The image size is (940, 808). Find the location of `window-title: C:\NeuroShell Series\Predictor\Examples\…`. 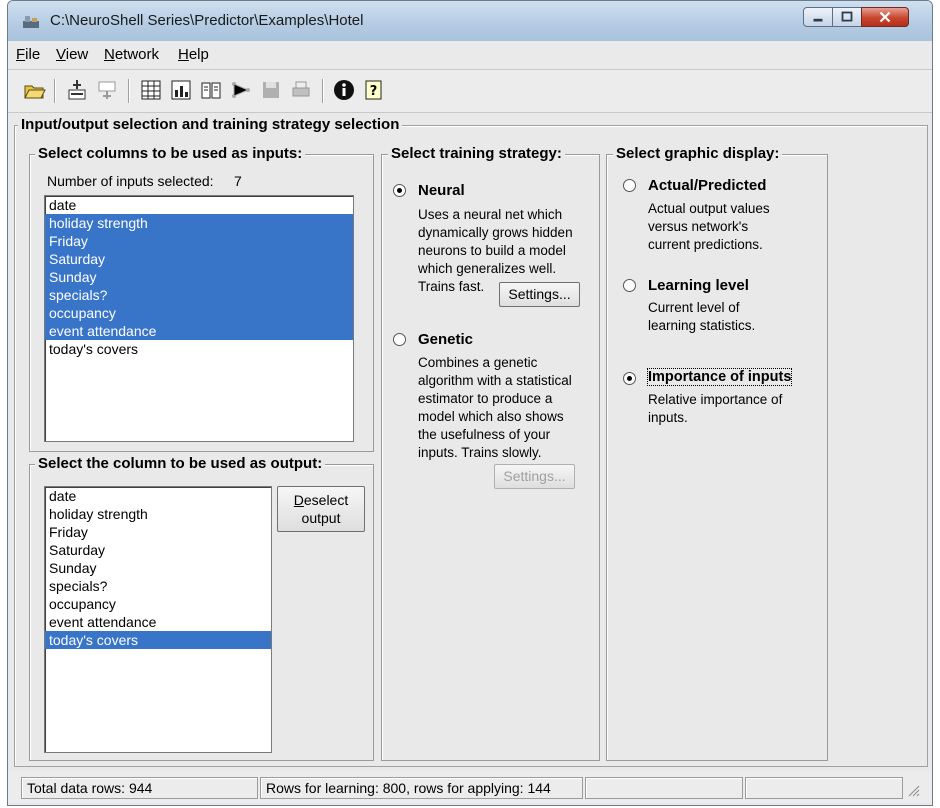

window-title: C:\NeuroShell Series\Predictor\Examples\… is located at coordinates (207, 20).